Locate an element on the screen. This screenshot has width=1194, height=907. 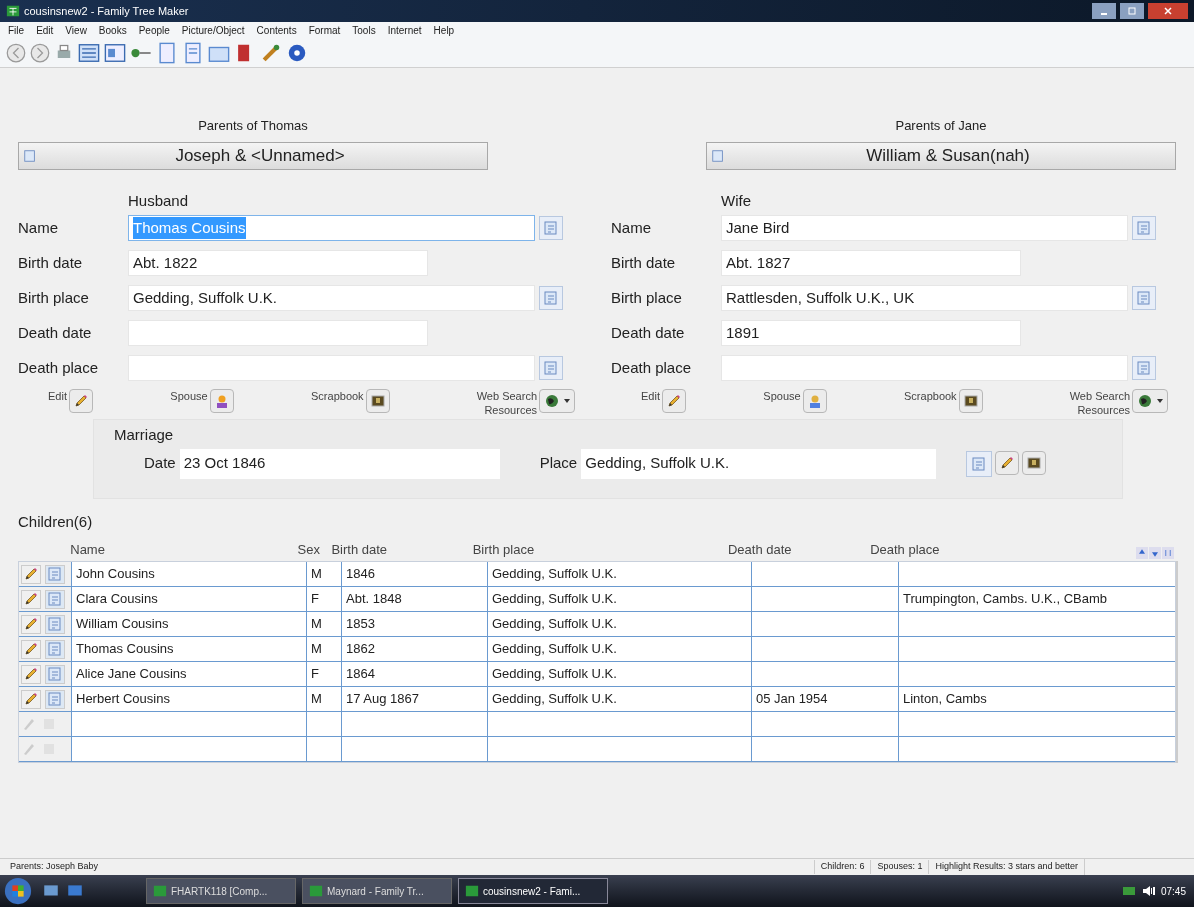
caret-icon is located at coordinates (567, 401).